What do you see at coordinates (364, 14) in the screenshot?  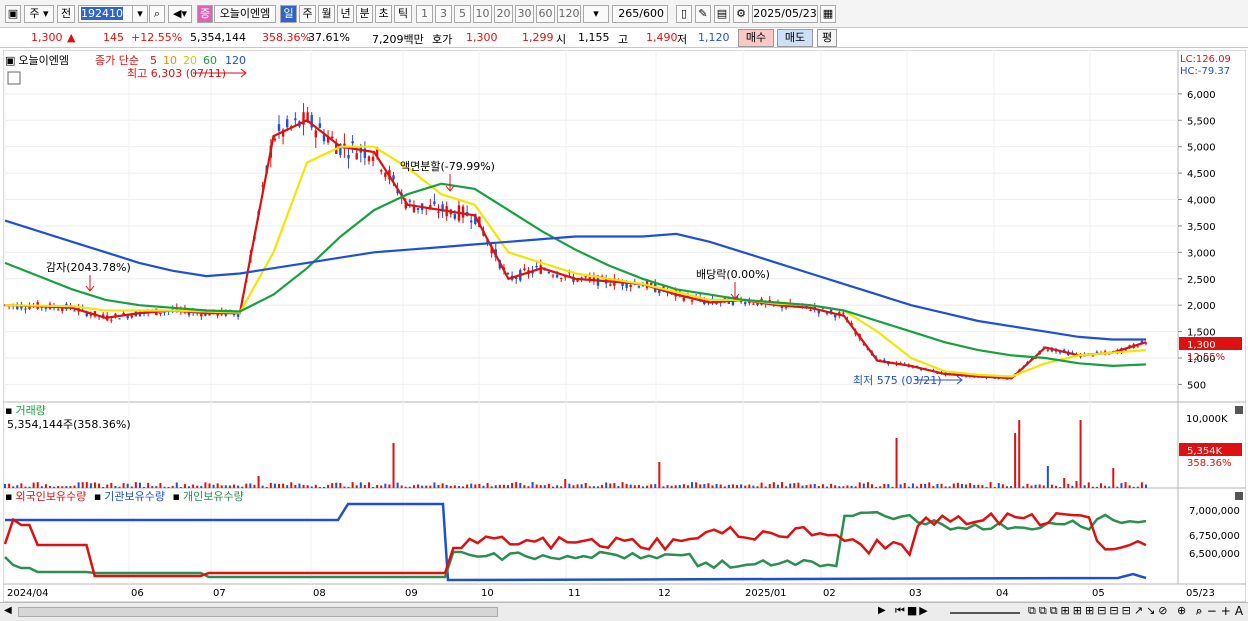 I see `tab-minute: 분` at bounding box center [364, 14].